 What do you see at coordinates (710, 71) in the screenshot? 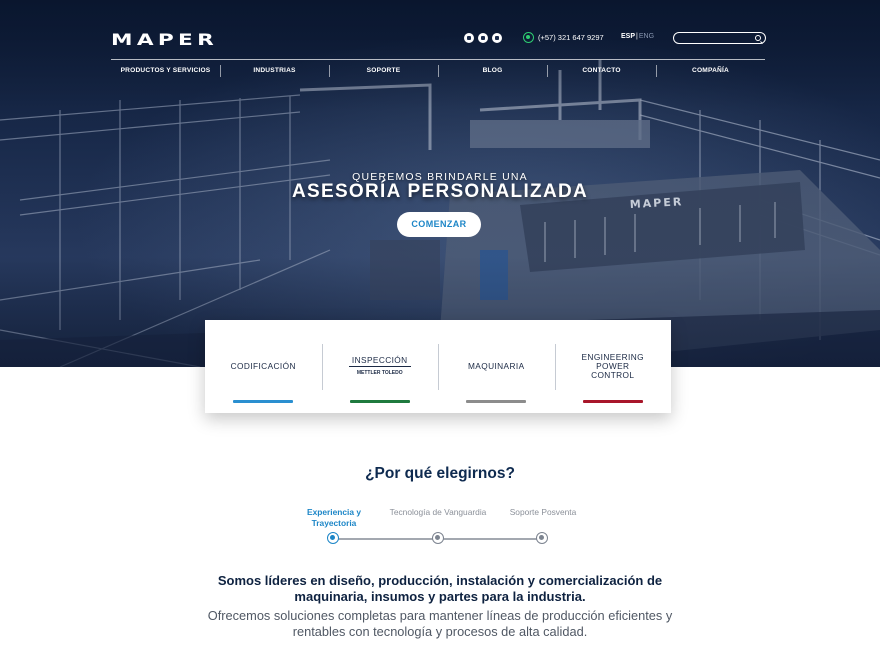
I see `nav-compania: COMPAÑÍA` at bounding box center [710, 71].